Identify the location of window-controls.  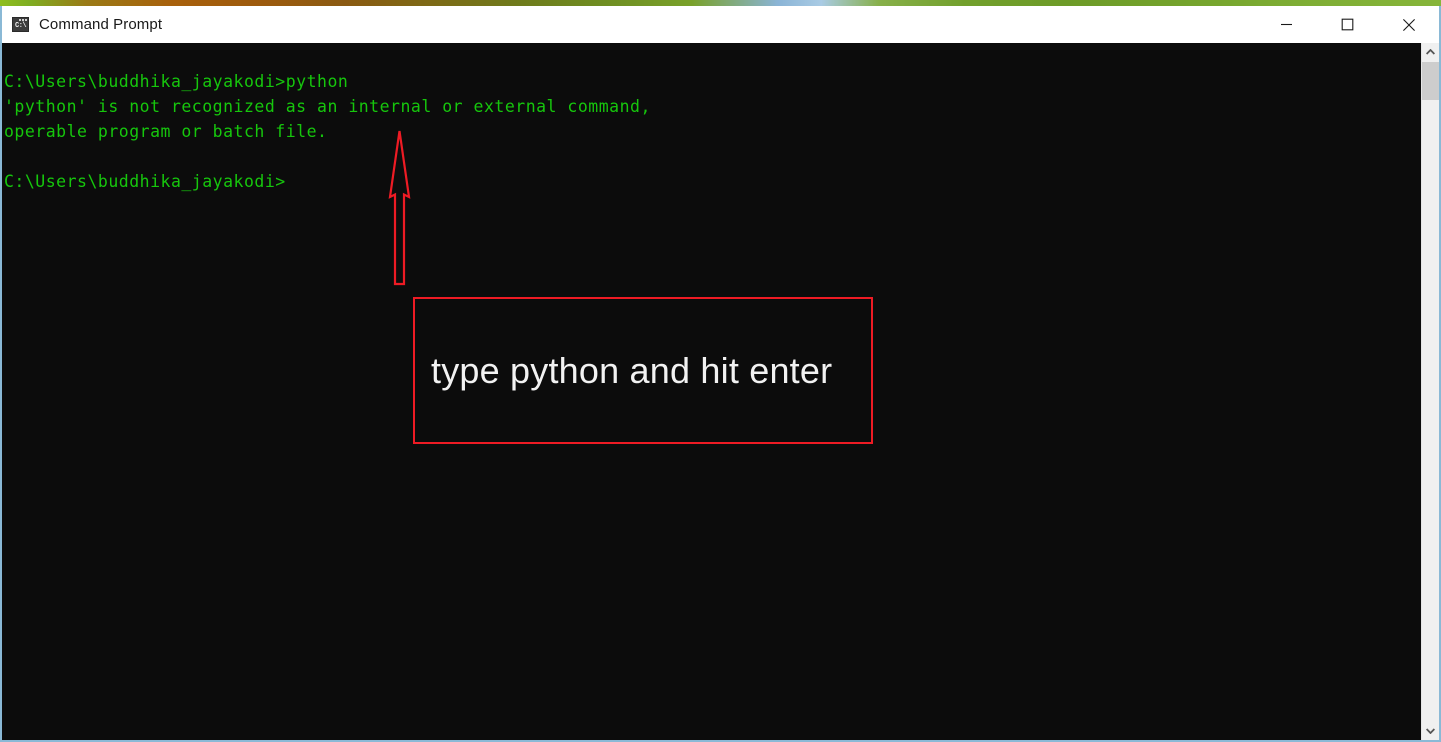
(1347, 24).